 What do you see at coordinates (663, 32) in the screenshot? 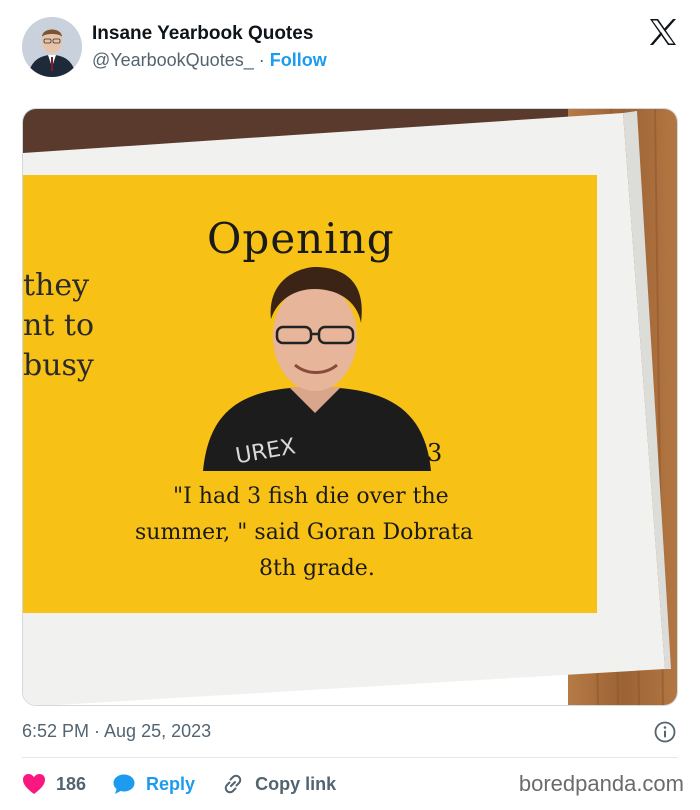
I see `x-logo-icon` at bounding box center [663, 32].